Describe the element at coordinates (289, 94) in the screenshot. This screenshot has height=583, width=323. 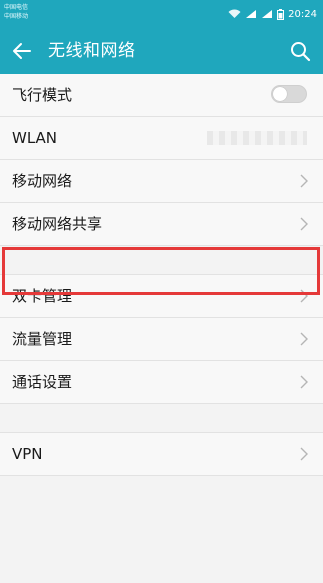
I see `airplane-mode-toggle` at that location.